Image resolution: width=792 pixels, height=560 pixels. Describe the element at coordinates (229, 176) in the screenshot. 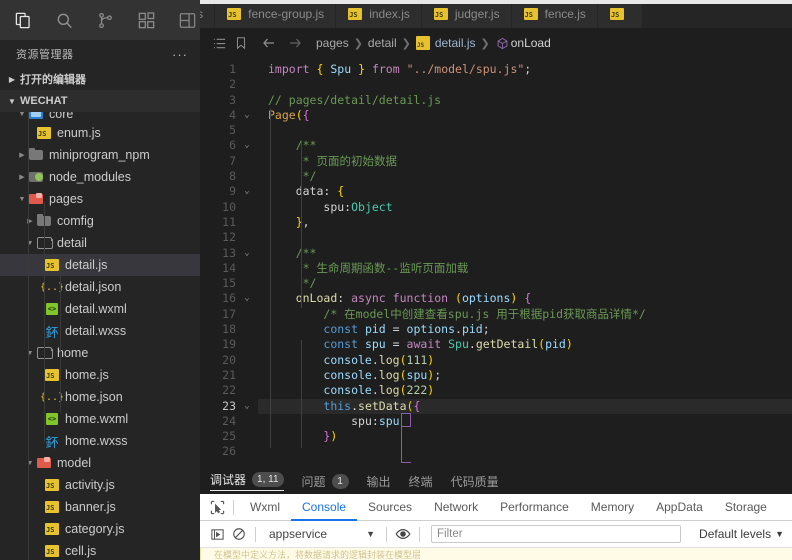

I see `line-number-row: 8` at that location.